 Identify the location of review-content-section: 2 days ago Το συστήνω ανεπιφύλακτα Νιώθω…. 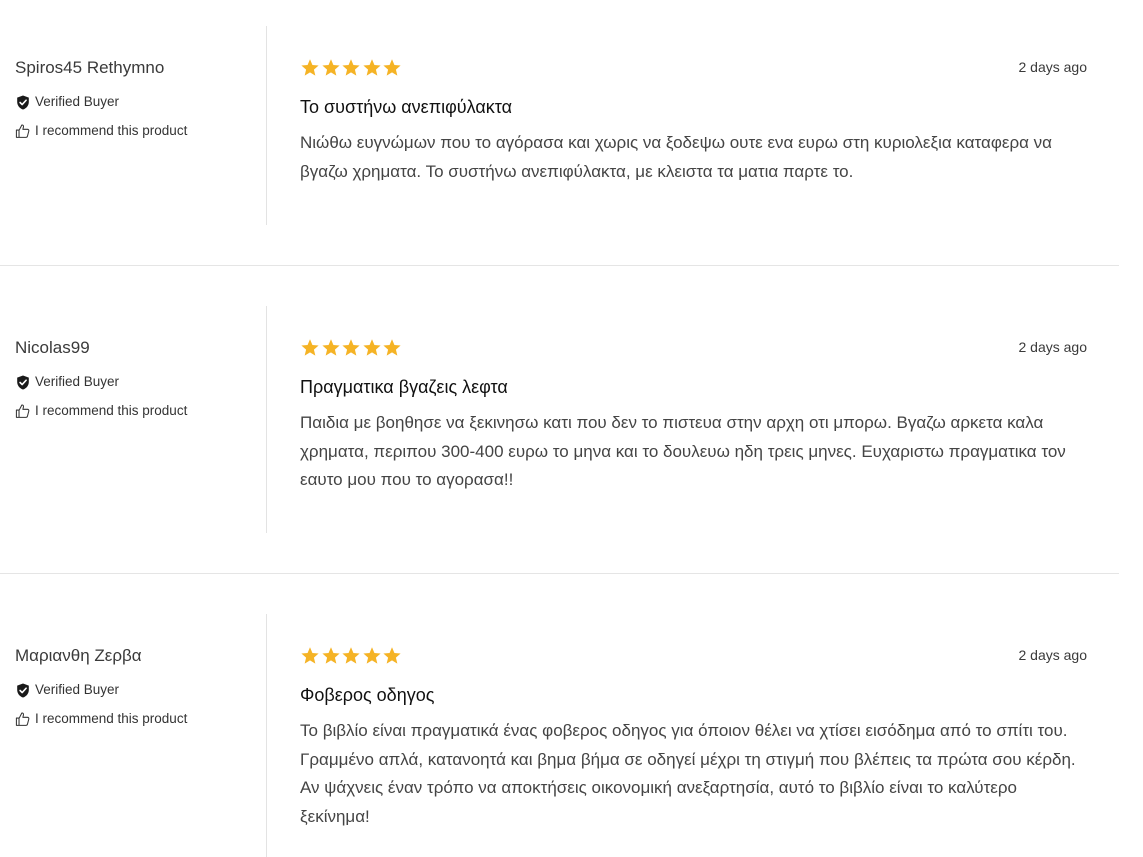
(695, 122).